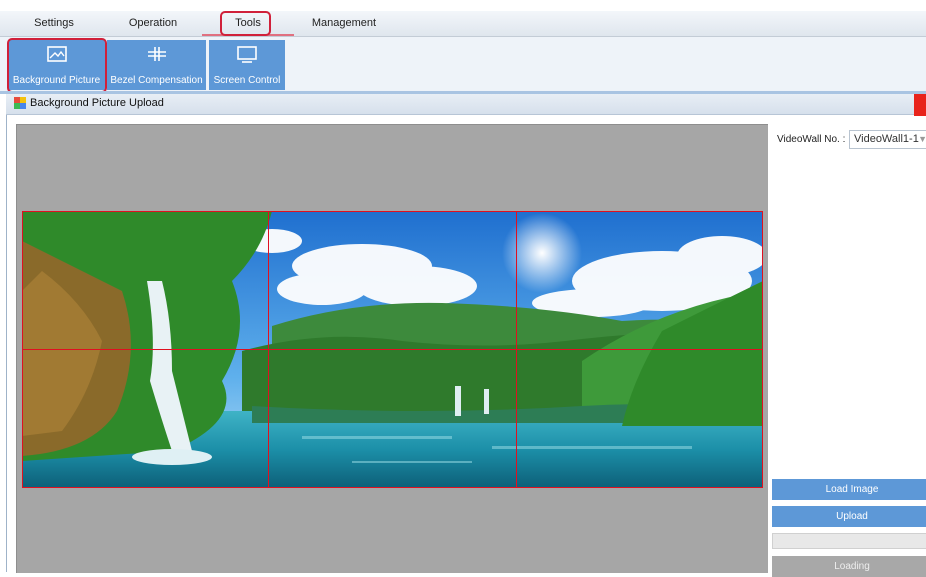 This screenshot has height=577, width=926. I want to click on videowall-label: VideoWall No. :, so click(811, 139).